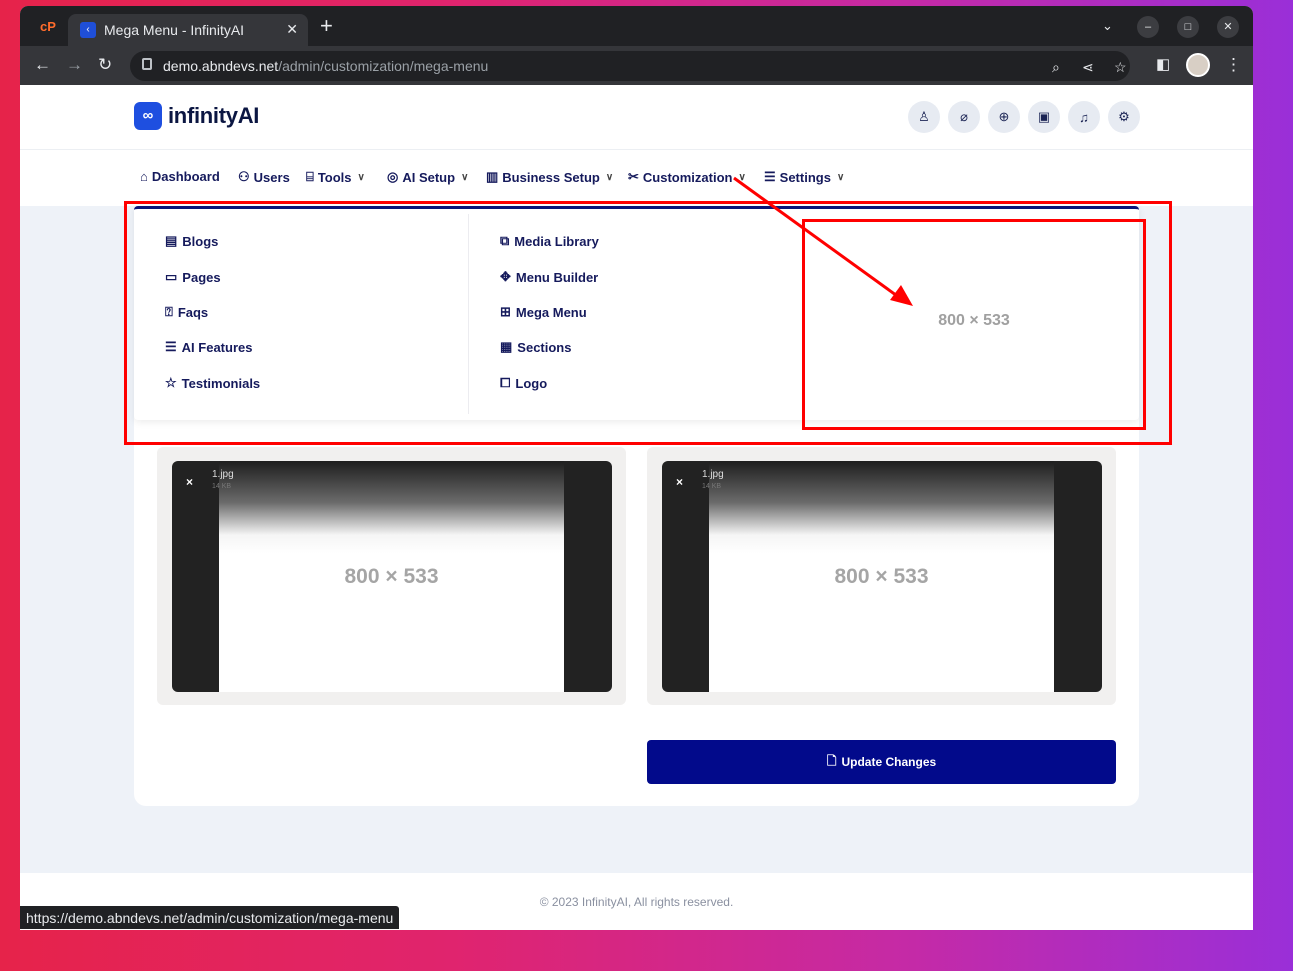 Image resolution: width=1293 pixels, height=971 pixels. Describe the element at coordinates (817, 238) in the screenshot. I see `arrow-line` at that location.